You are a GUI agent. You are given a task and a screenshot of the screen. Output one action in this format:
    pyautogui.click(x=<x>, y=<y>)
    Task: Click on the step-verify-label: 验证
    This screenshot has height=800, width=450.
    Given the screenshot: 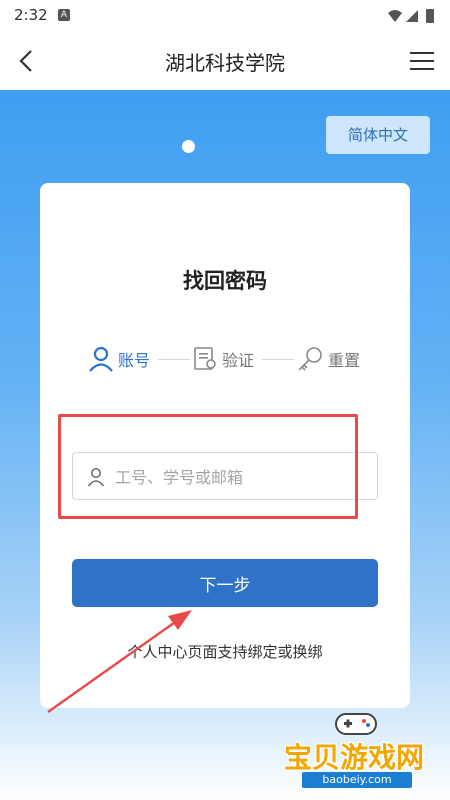 What is the action you would take?
    pyautogui.click(x=238, y=360)
    